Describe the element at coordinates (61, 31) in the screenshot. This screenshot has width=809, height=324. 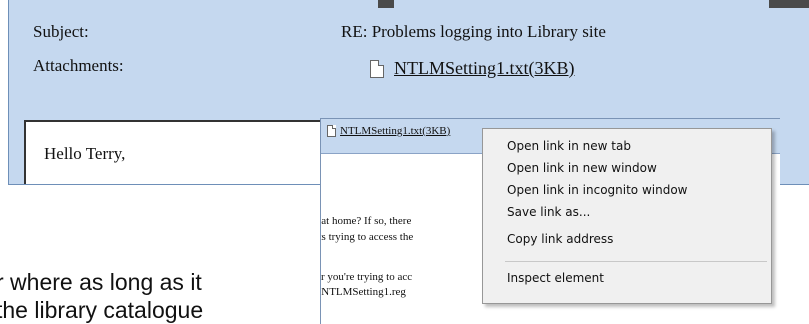
I see `subject-label: Subject:` at that location.